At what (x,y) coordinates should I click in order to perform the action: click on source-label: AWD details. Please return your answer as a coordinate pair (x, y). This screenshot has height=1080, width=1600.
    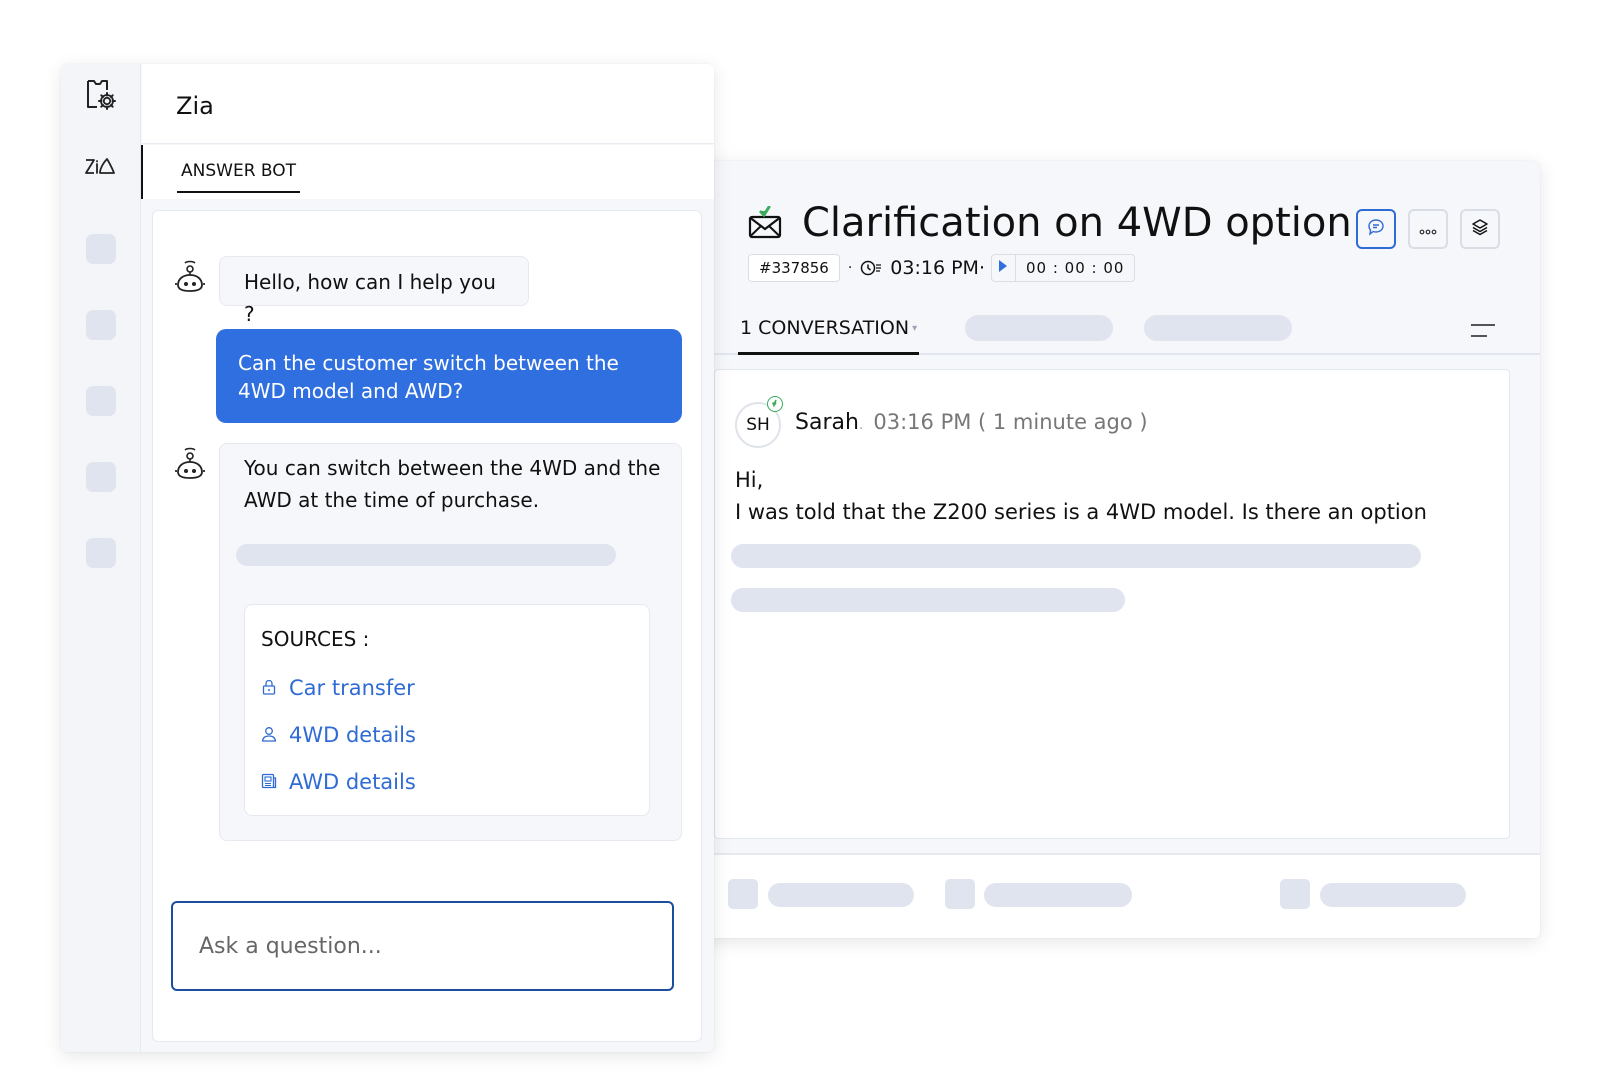
    Looking at the image, I should click on (352, 782).